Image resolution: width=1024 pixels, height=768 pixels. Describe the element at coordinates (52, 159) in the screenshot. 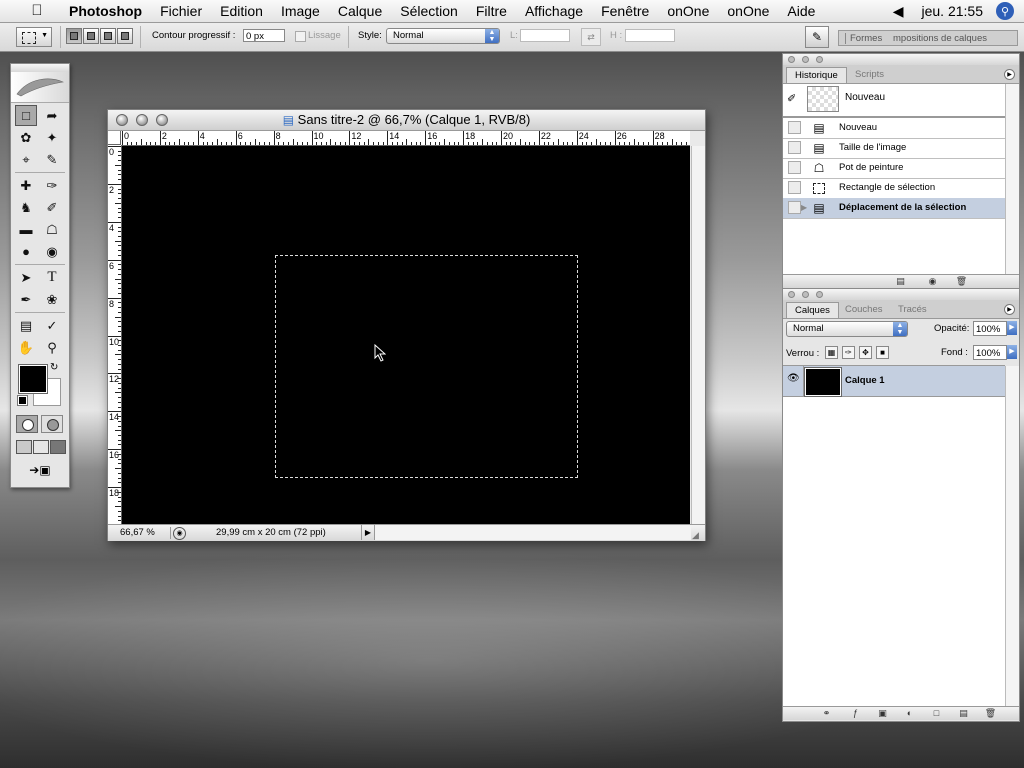

I see `slice-tool-icon: ✎` at that location.